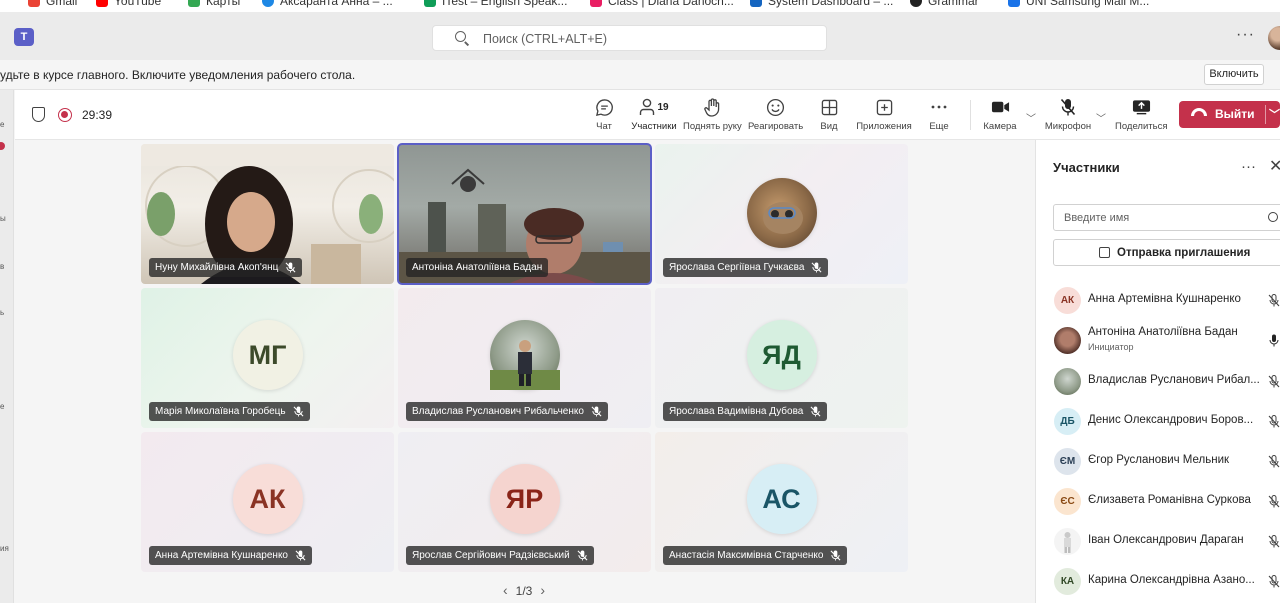 The width and height of the screenshot is (1280, 603). I want to click on share-button: Поделиться, so click(1141, 114).